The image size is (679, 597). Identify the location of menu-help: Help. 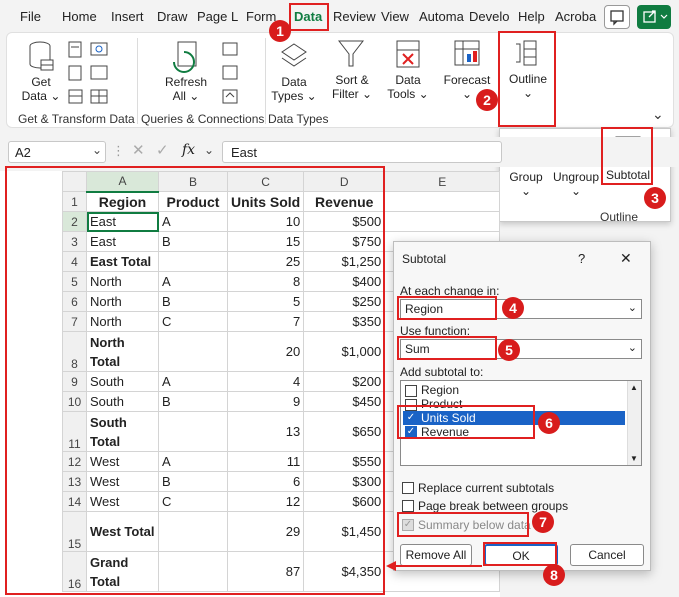
(531, 16).